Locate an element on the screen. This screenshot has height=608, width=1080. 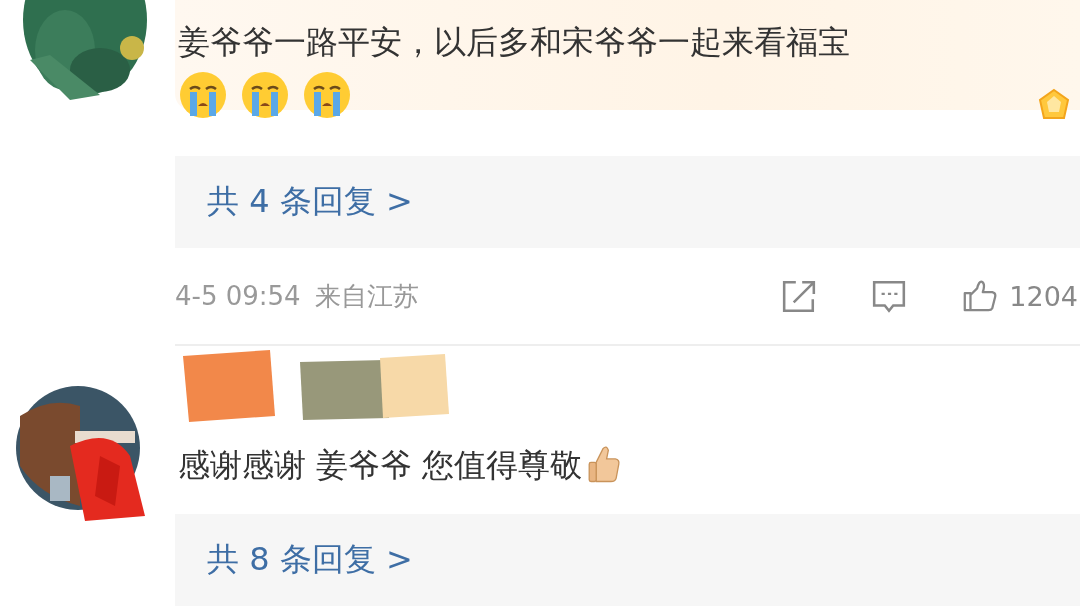
comment-time: 4-5 09:54 is located at coordinates (238, 296).